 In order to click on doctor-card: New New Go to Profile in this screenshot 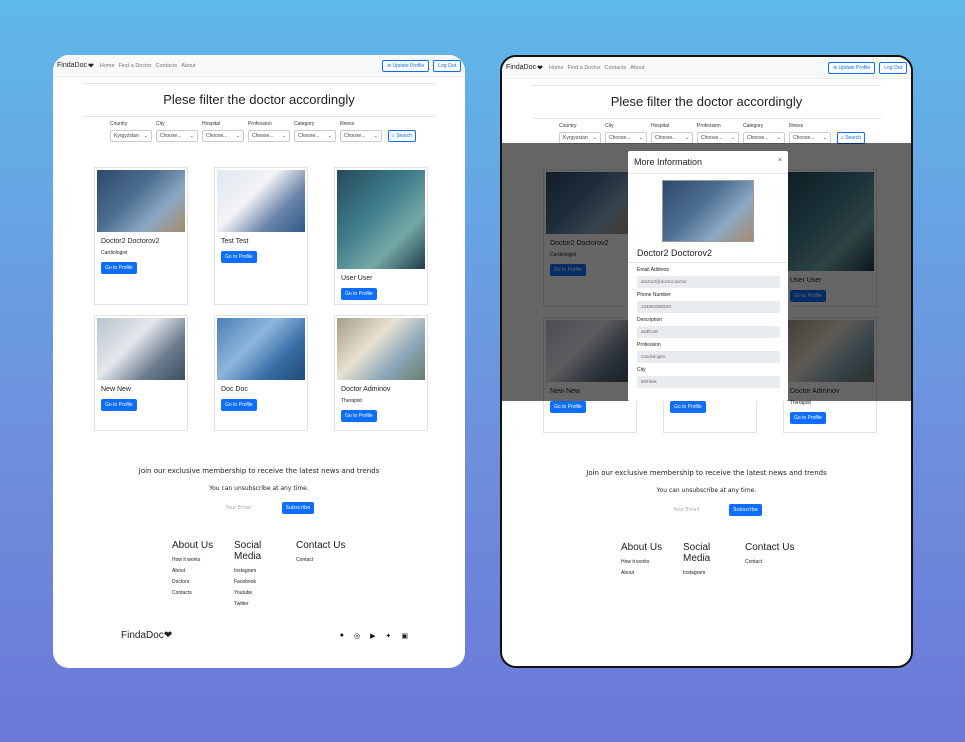, I will do `click(141, 373)`.